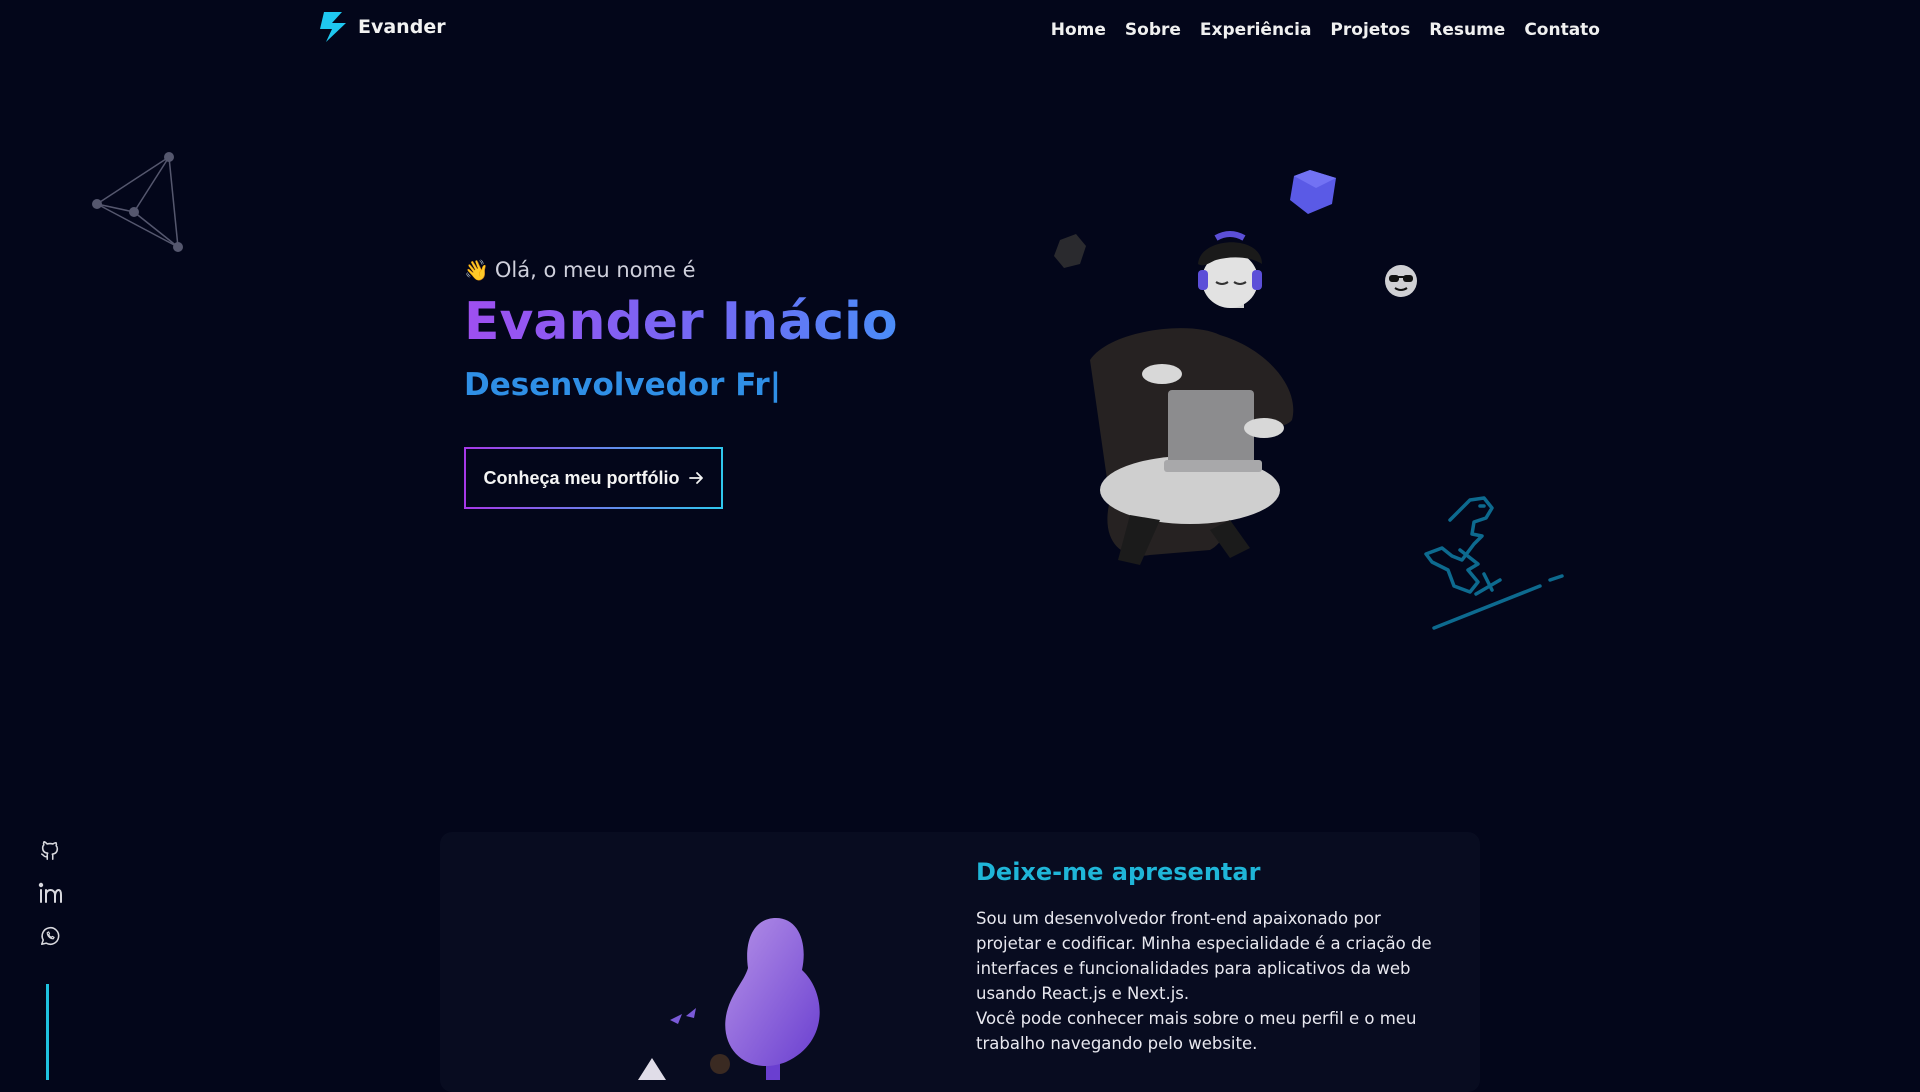  I want to click on dinosaur-doodle-decoration, so click(1494, 563).